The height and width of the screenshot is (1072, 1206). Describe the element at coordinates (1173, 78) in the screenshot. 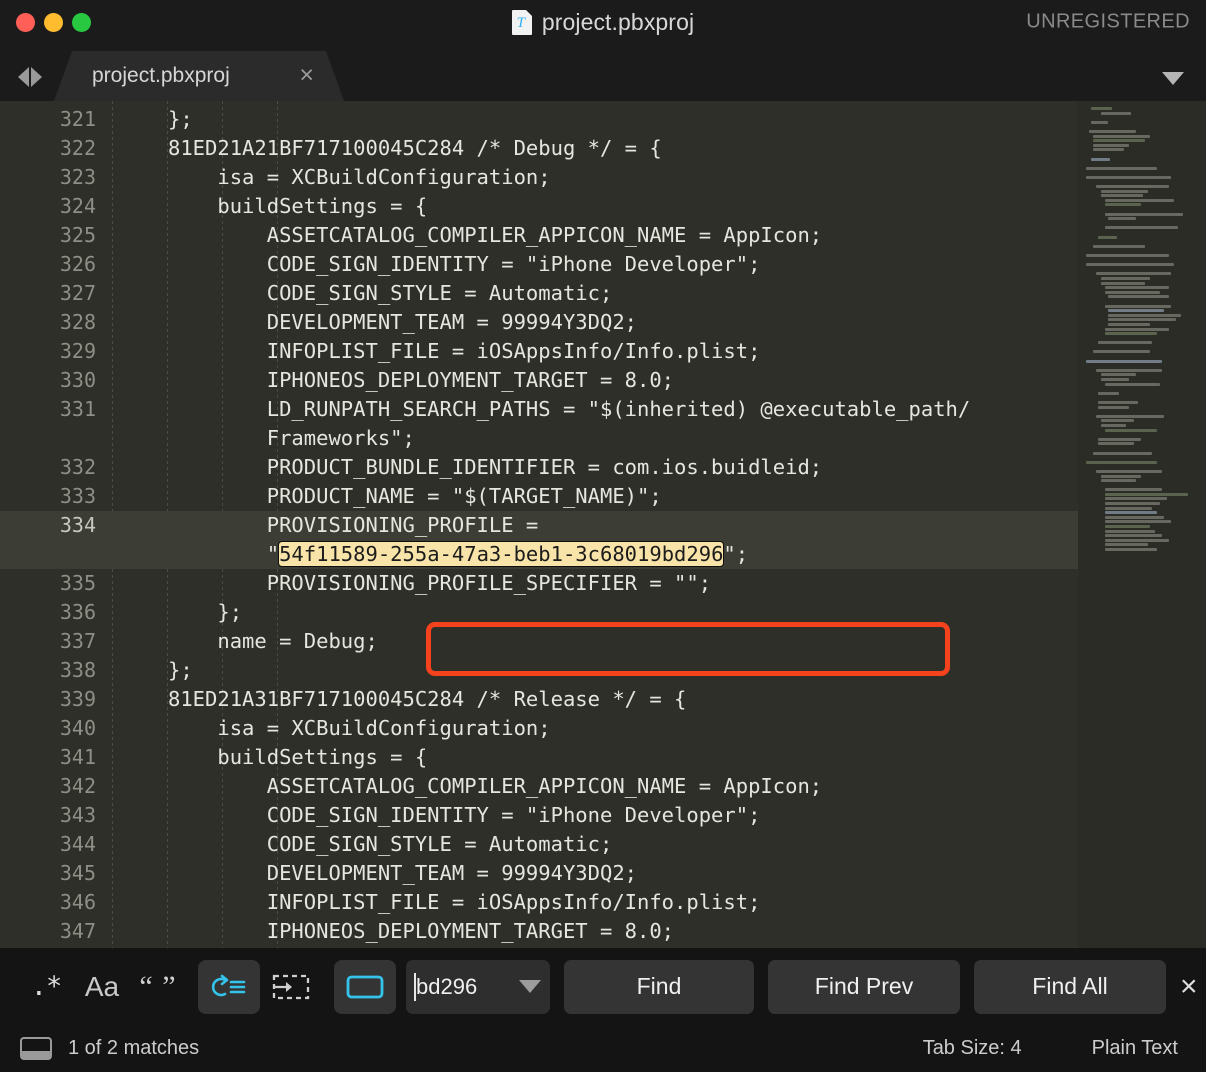

I see `chevron-down-icon` at that location.